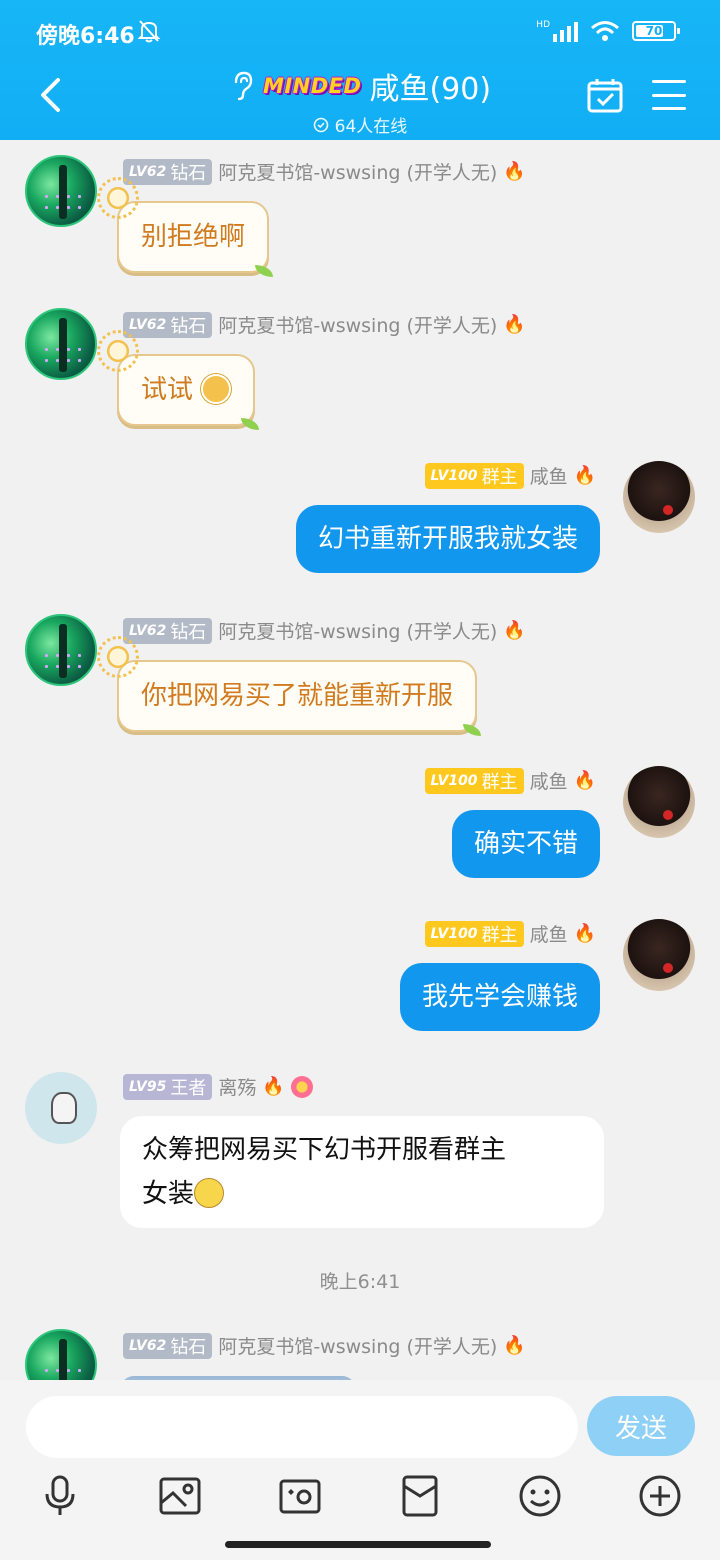 The image size is (720, 1560). Describe the element at coordinates (656, 31) in the screenshot. I see `battery-icon: 70` at that location.